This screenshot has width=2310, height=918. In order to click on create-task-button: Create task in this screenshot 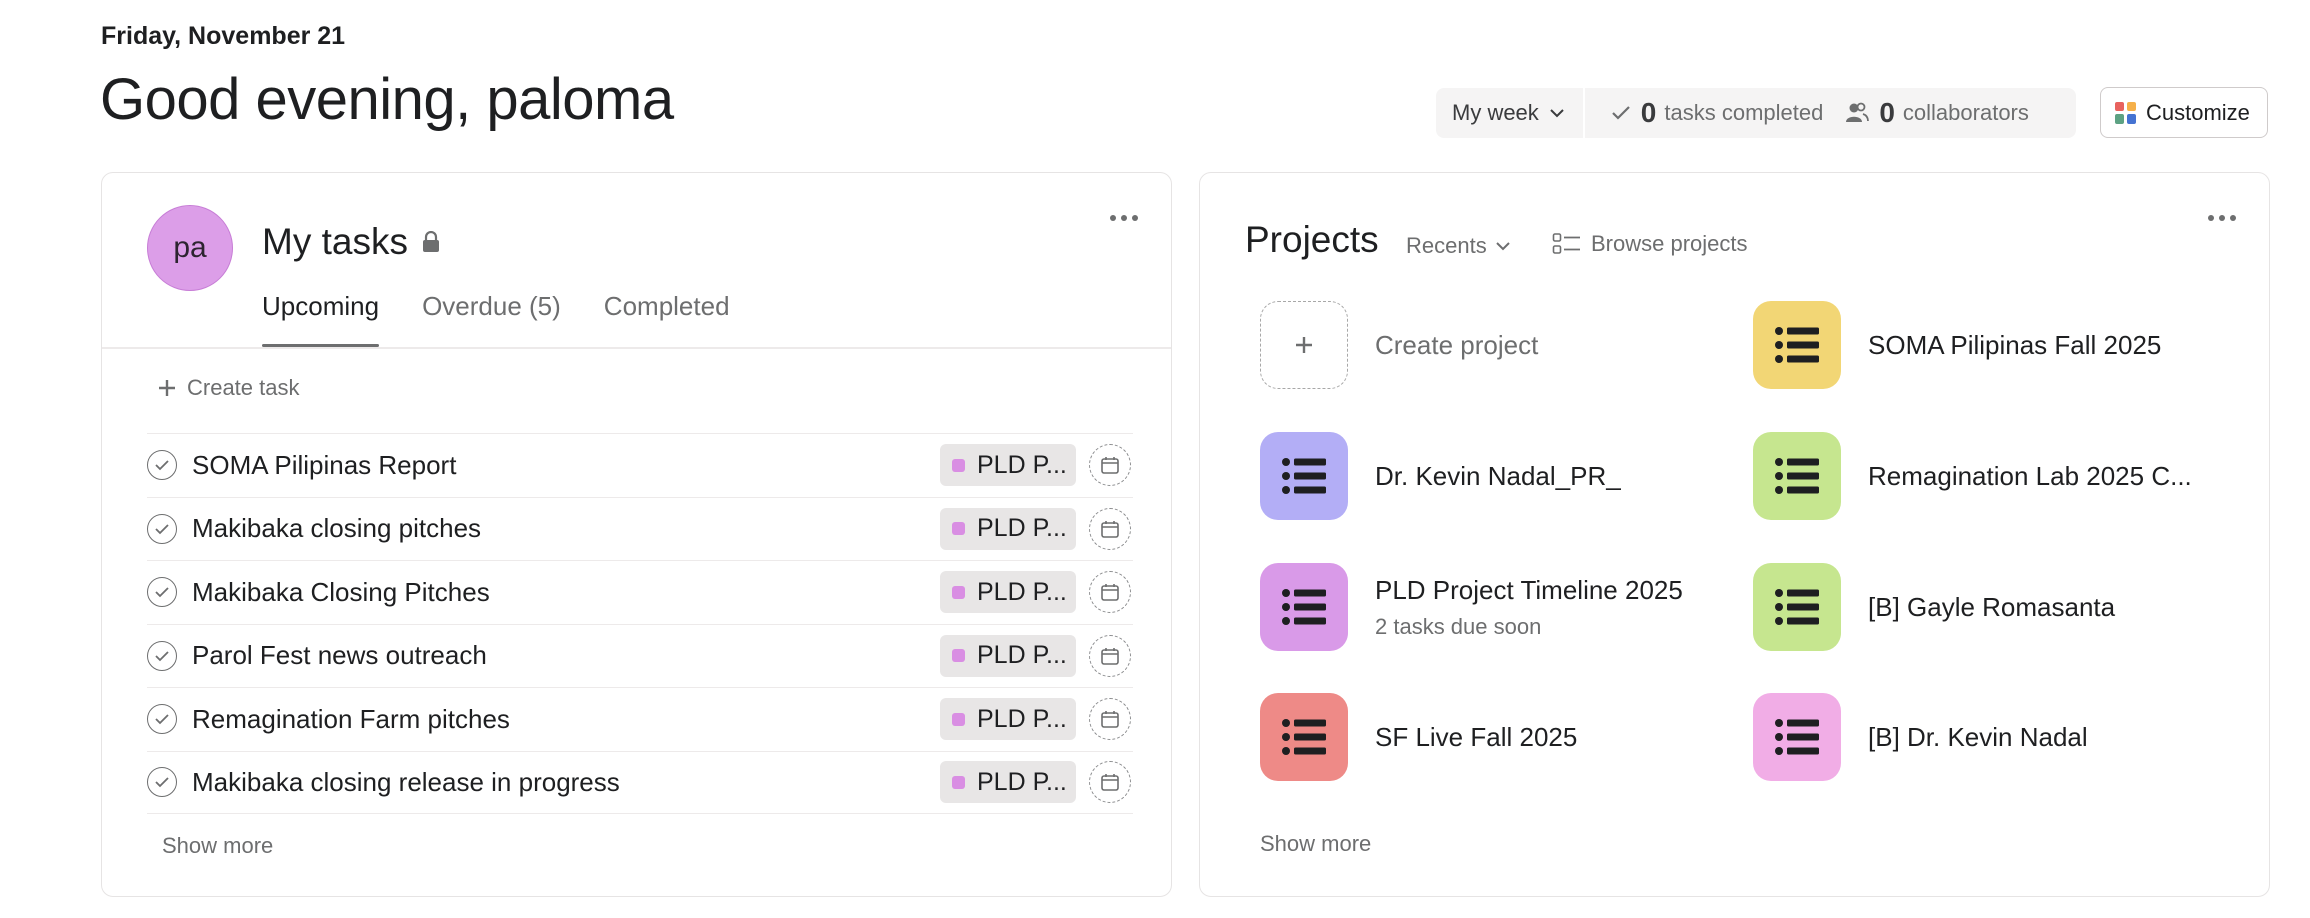, I will do `click(228, 388)`.